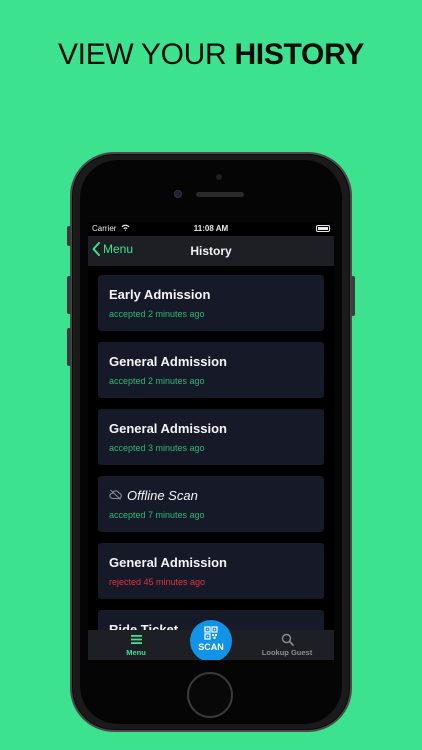 This screenshot has height=750, width=422. Describe the element at coordinates (211, 504) in the screenshot. I see `history-item: Offline Scan accepted 7 minutes ago` at that location.